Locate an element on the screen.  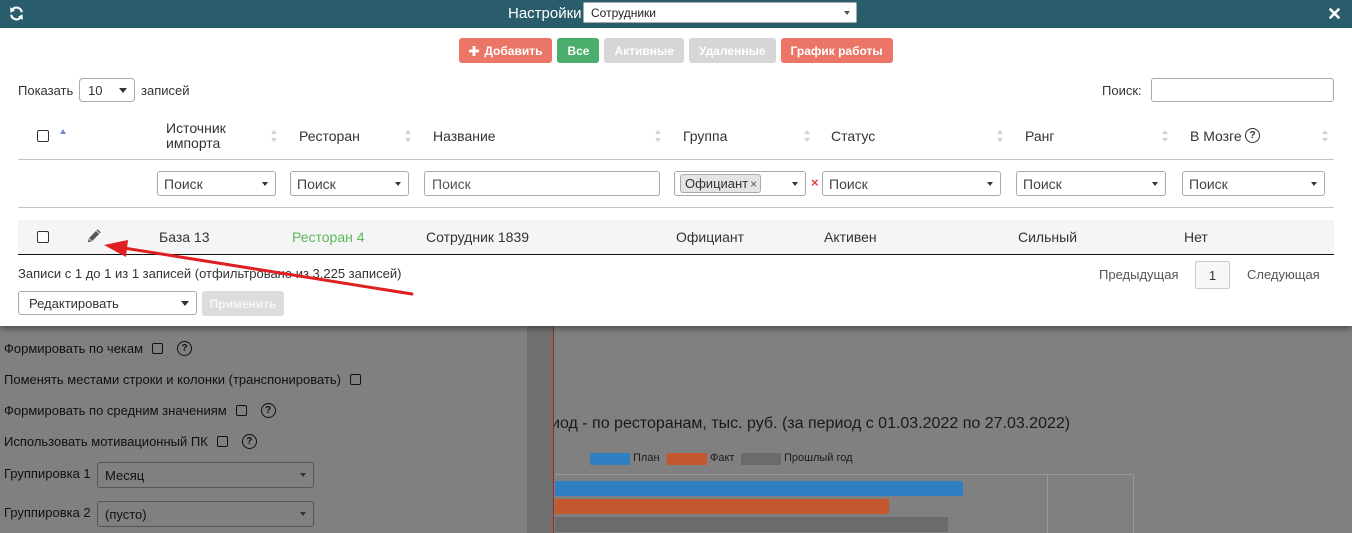
grouping-2-label: Группировка 2 is located at coordinates (47, 512).